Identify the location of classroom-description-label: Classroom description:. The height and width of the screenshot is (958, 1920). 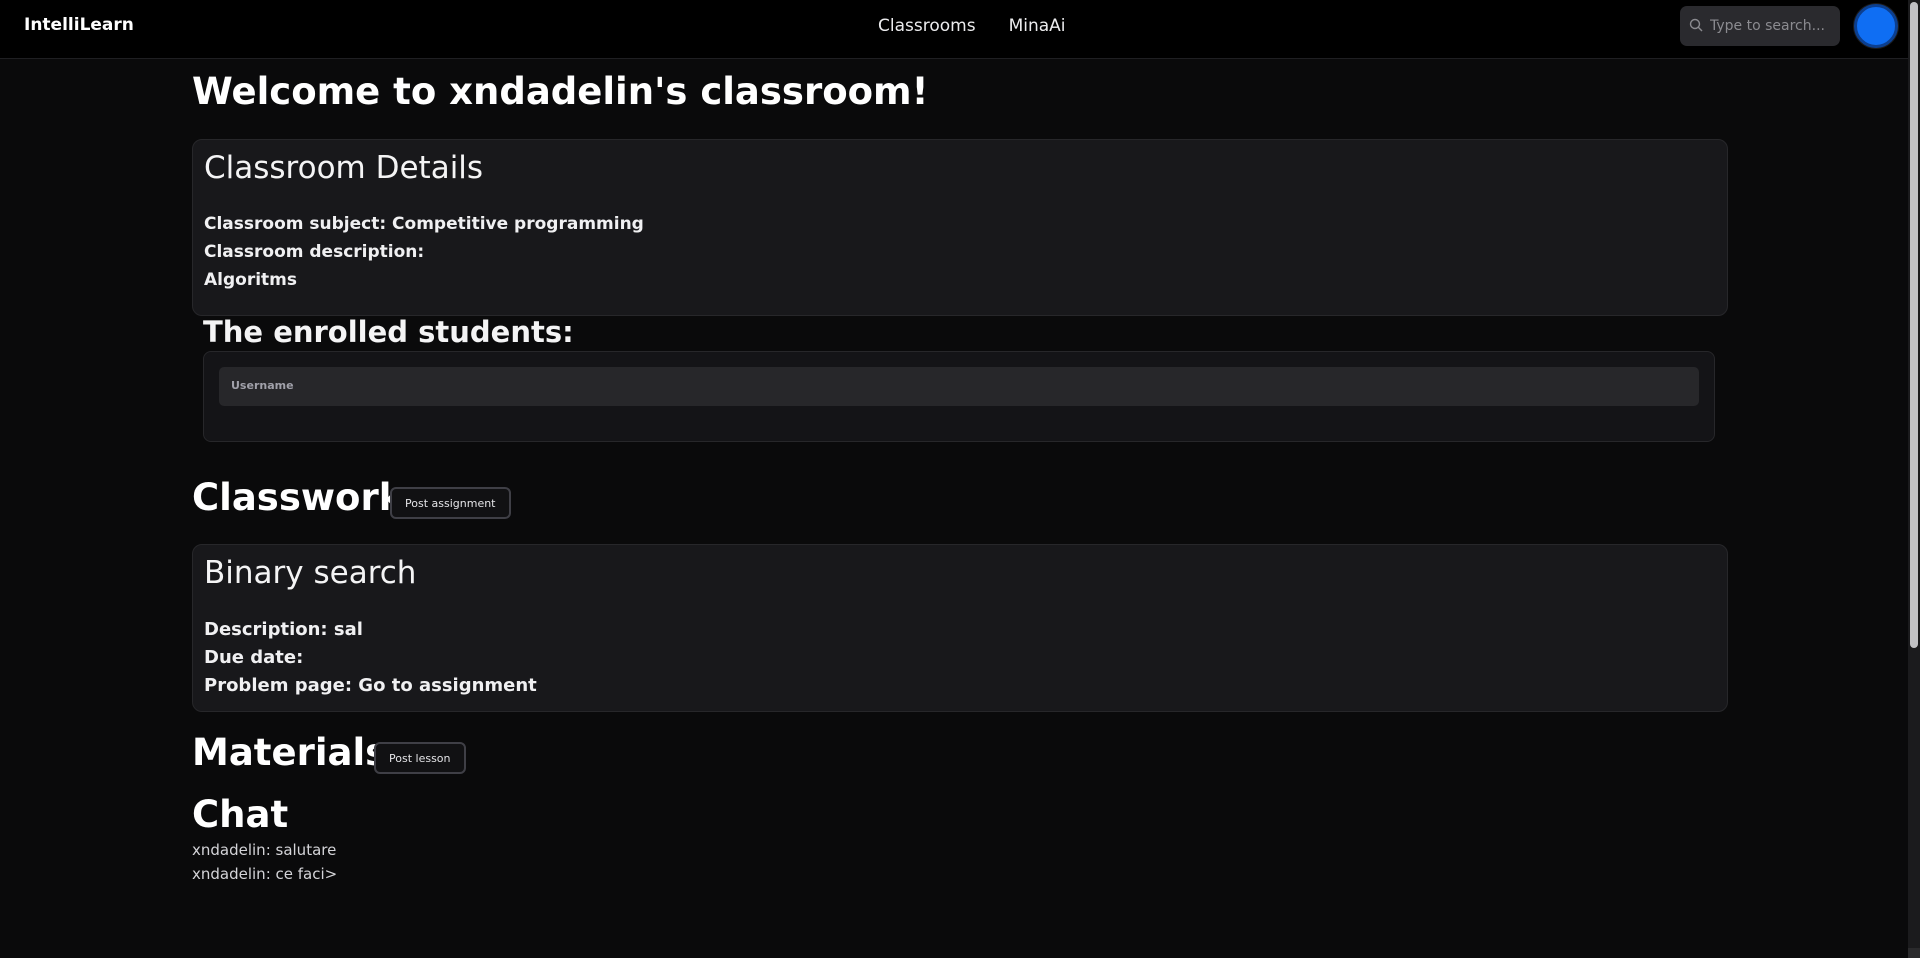
(314, 252).